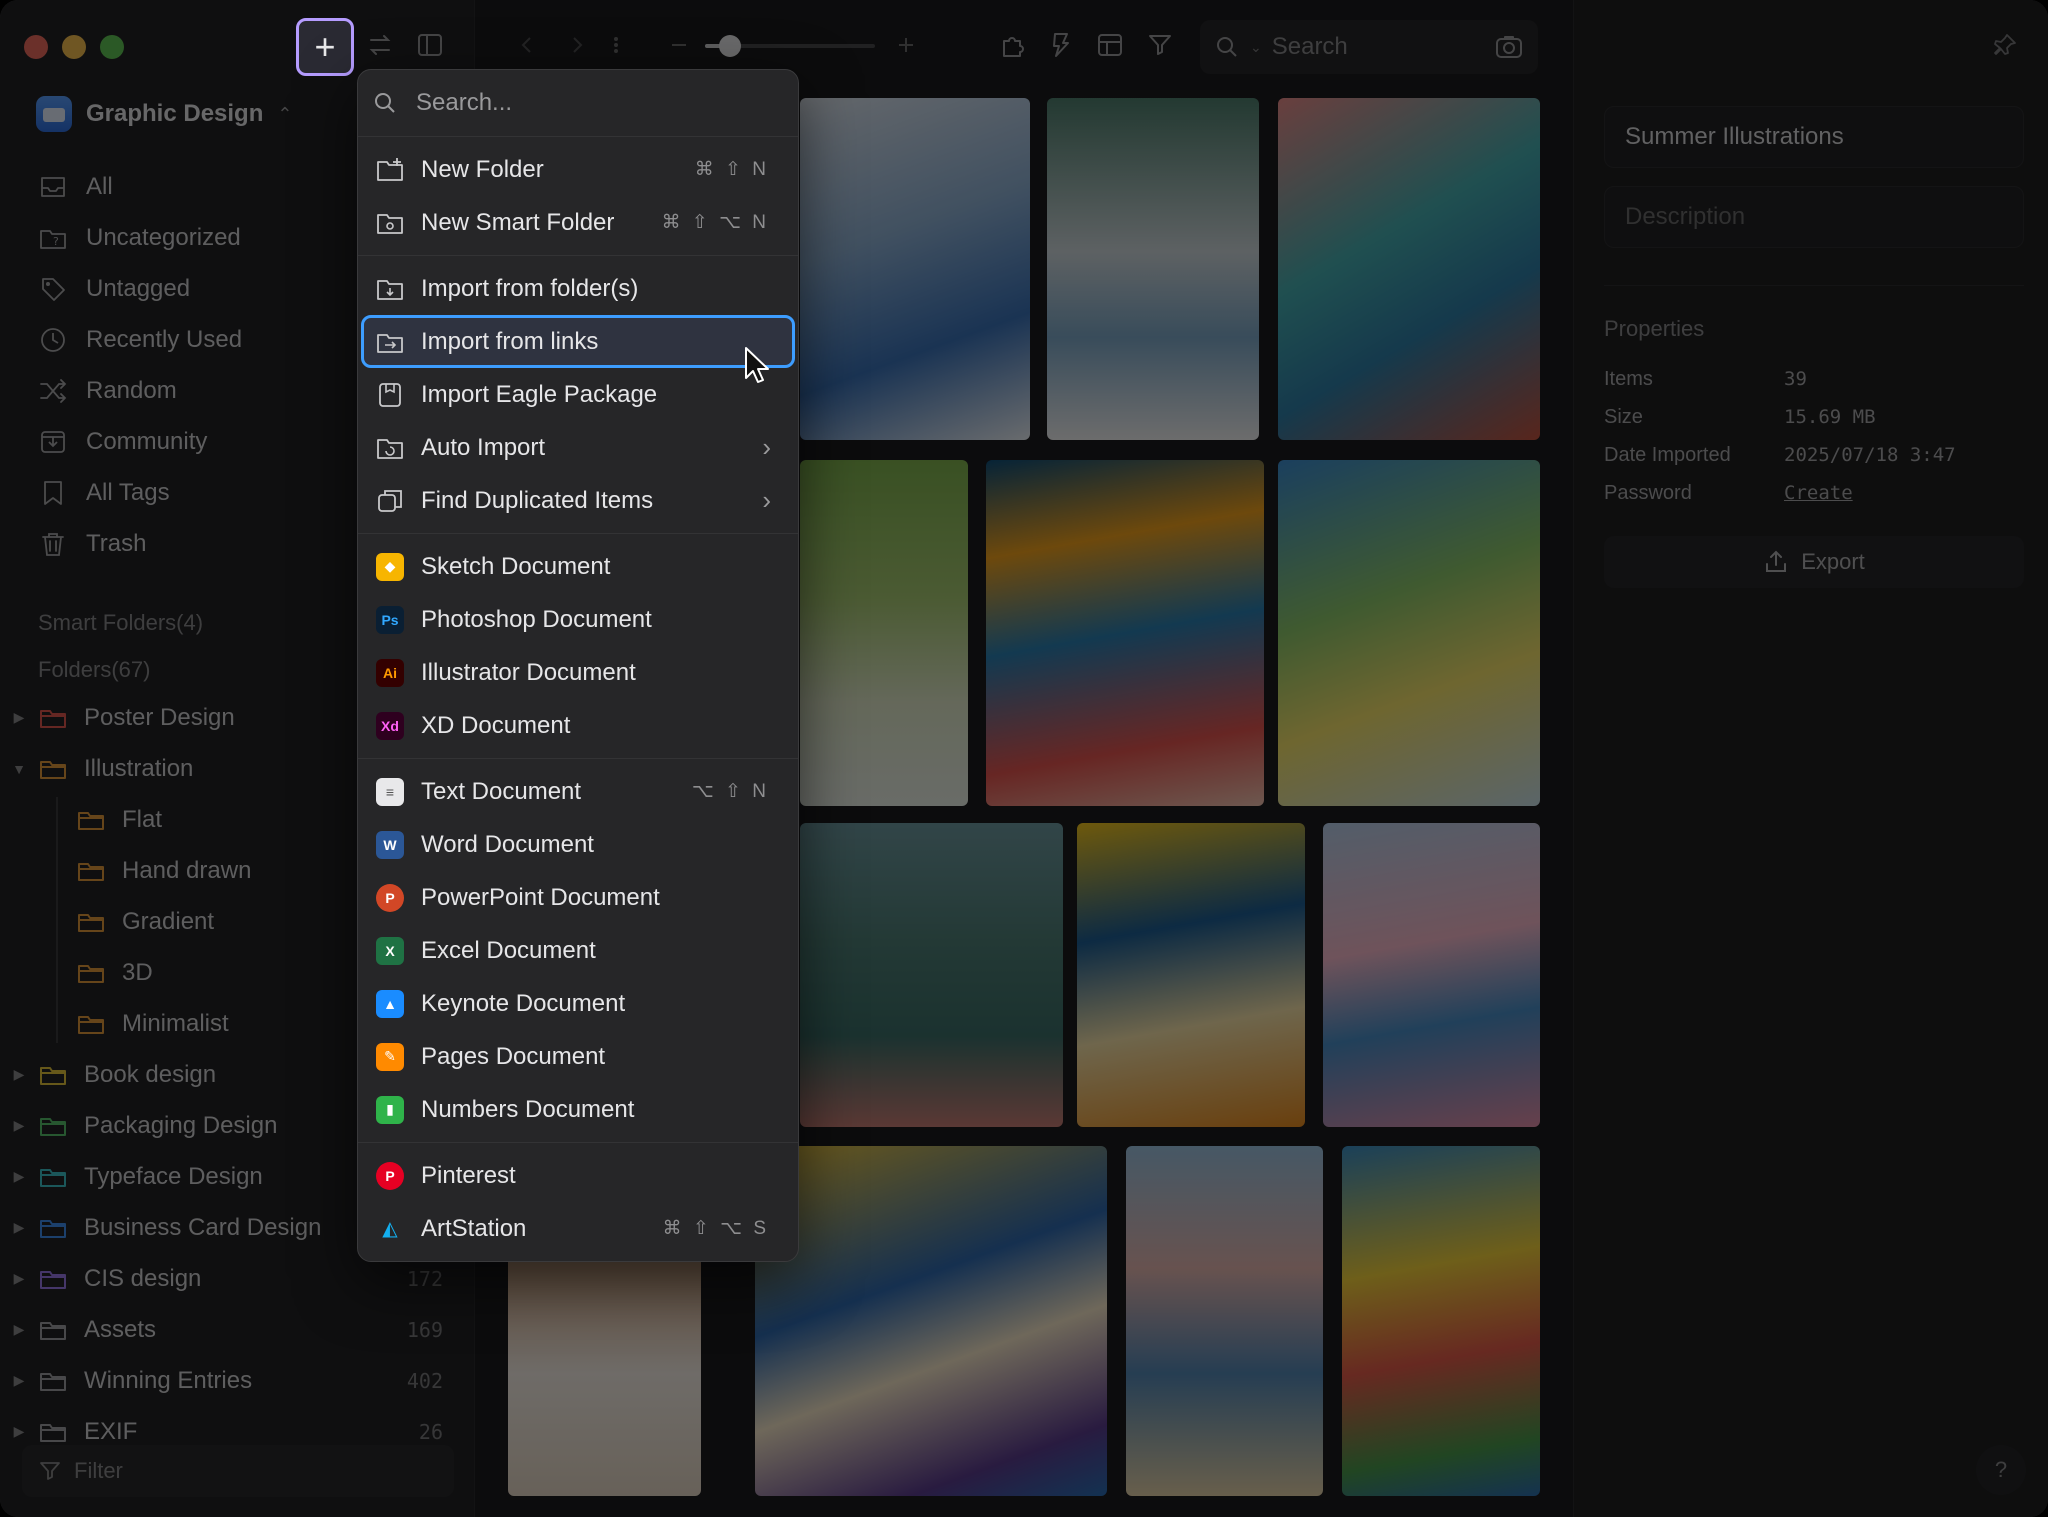  What do you see at coordinates (1814, 137) in the screenshot?
I see `folder-title-field: Summer Illustrations` at bounding box center [1814, 137].